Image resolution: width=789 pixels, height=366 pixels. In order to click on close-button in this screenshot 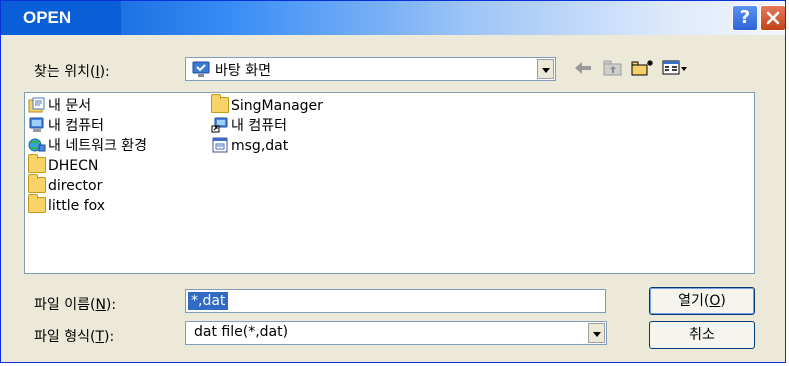, I will do `click(772, 18)`.